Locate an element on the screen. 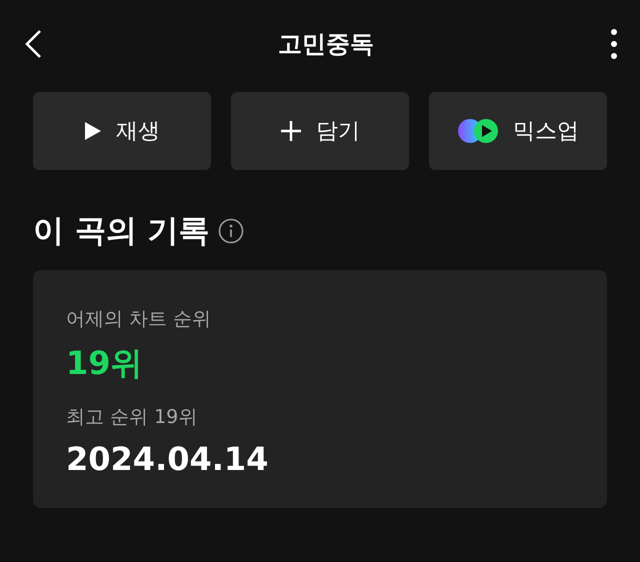 This screenshot has width=640, height=562. mix-button: 믹스업 is located at coordinates (518, 131).